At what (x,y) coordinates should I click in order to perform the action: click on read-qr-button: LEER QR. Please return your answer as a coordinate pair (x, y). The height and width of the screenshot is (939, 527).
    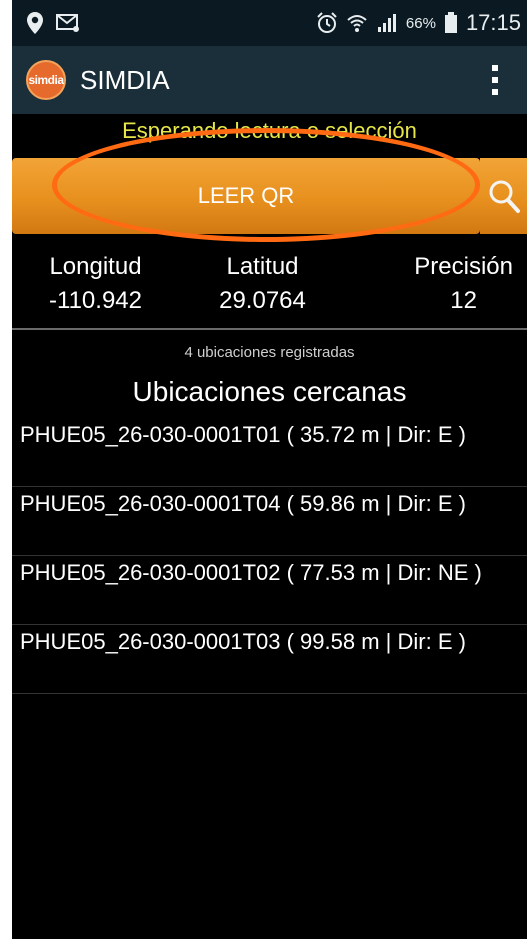
    Looking at the image, I should click on (246, 196).